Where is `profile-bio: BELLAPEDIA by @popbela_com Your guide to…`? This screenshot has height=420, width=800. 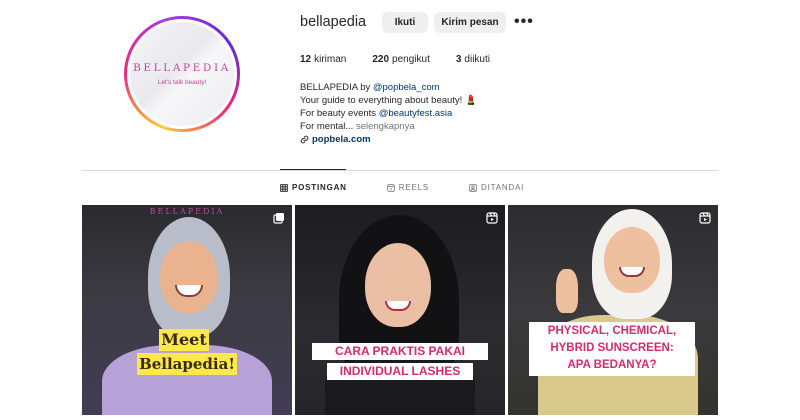 profile-bio: BELLAPEDIA by @popbela_com Your guide to… is located at coordinates (388, 113).